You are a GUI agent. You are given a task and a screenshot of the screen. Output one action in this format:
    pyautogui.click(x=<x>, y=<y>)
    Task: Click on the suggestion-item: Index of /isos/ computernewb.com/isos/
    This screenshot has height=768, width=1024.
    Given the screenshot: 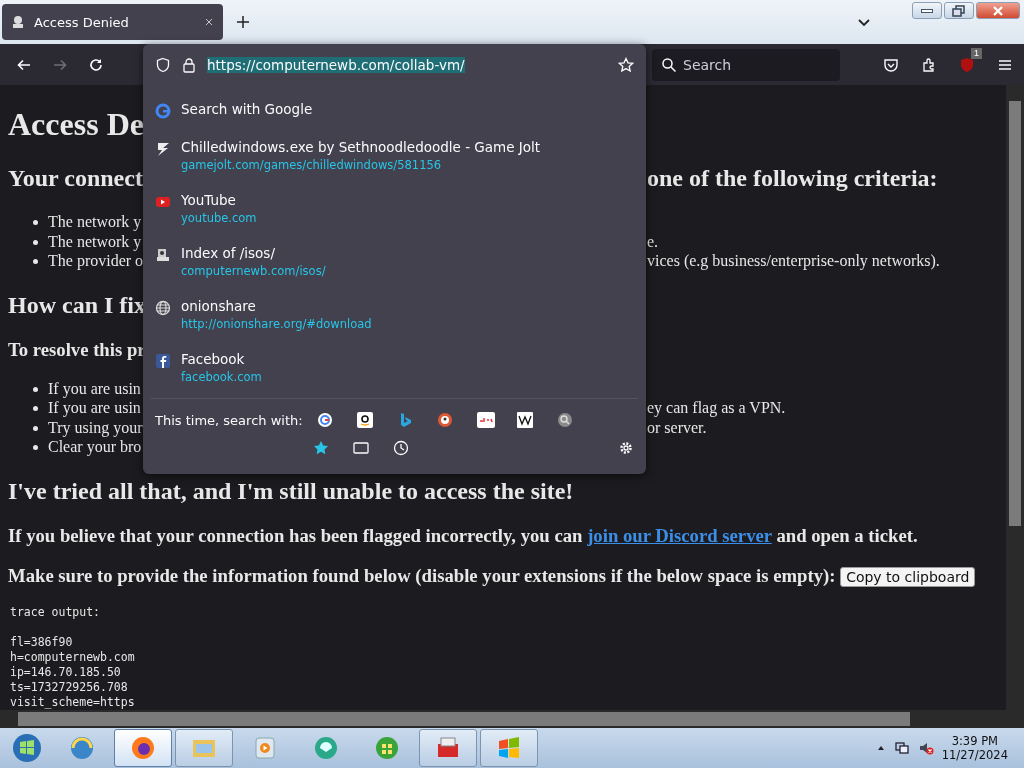 What is the action you would take?
    pyautogui.click(x=394, y=261)
    